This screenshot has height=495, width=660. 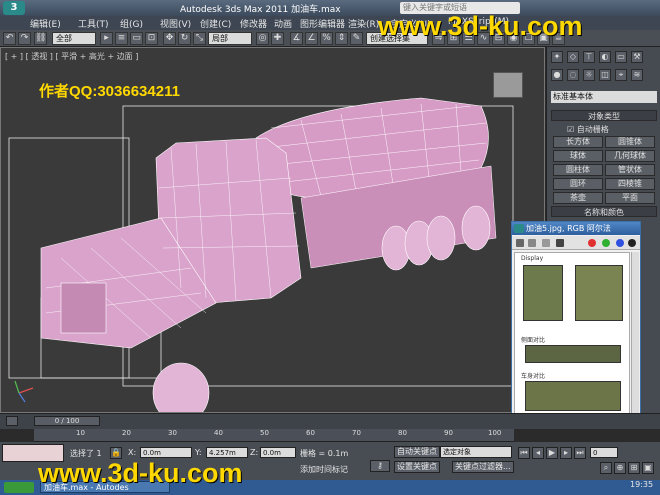 What do you see at coordinates (648, 468) in the screenshot?
I see `maximize-viewport-icon: ▣` at bounding box center [648, 468].